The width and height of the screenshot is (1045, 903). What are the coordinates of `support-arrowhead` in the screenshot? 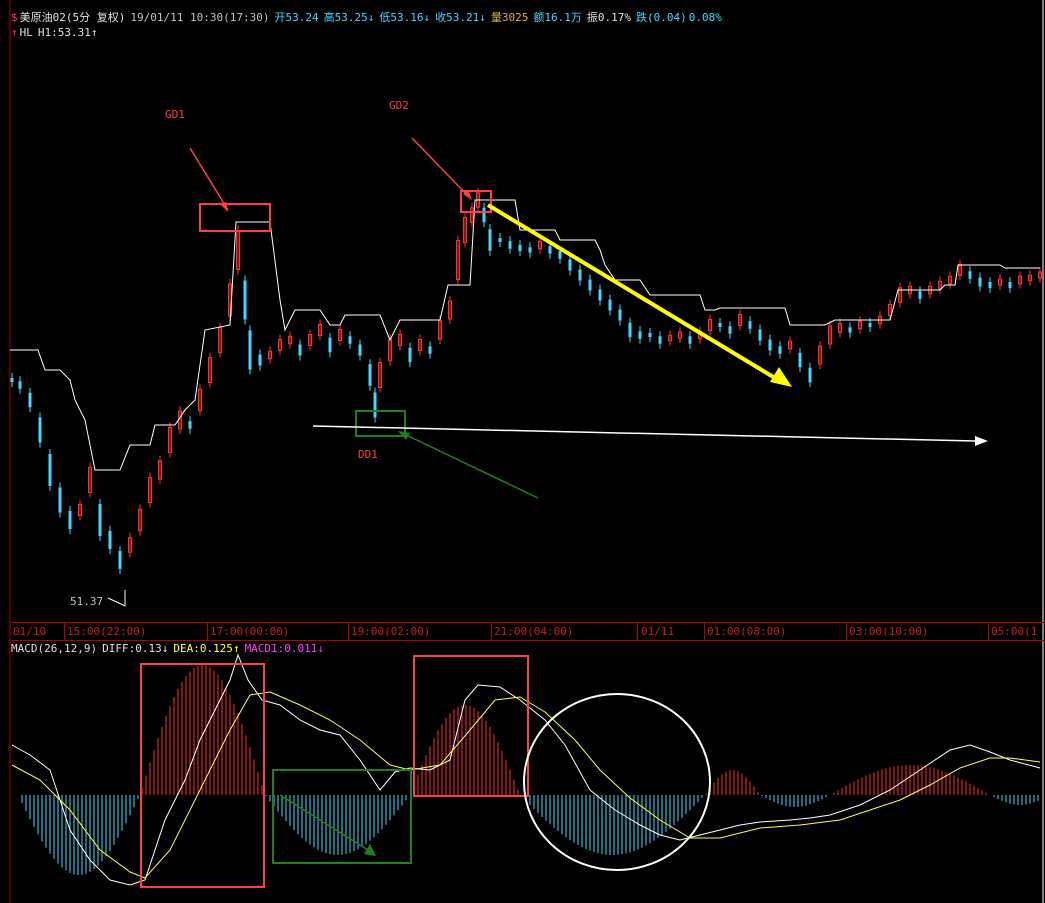 It's located at (981, 441).